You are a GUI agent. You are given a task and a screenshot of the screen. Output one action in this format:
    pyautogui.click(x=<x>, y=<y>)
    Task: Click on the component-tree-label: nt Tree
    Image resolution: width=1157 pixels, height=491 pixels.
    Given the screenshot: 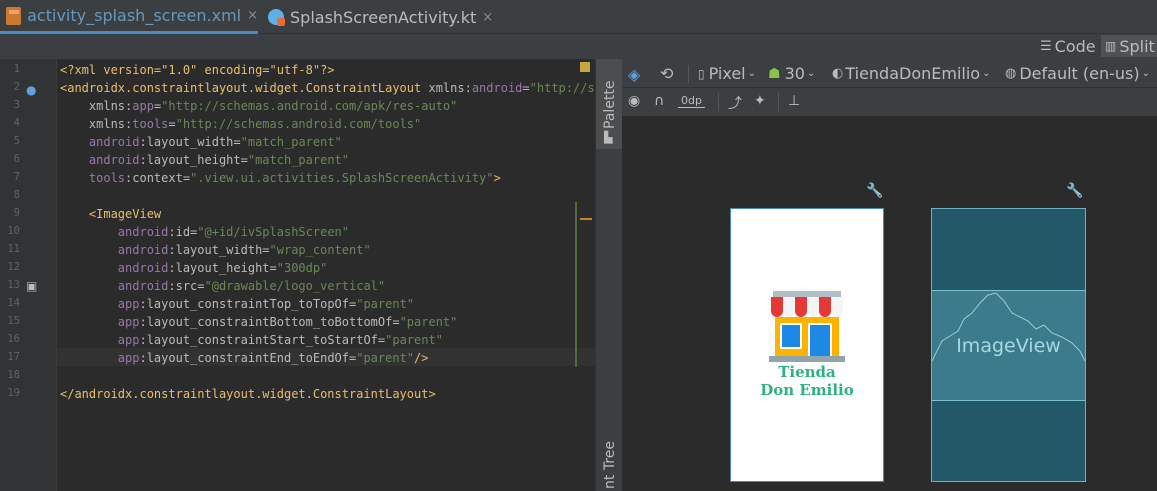 What is the action you would take?
    pyautogui.click(x=610, y=465)
    